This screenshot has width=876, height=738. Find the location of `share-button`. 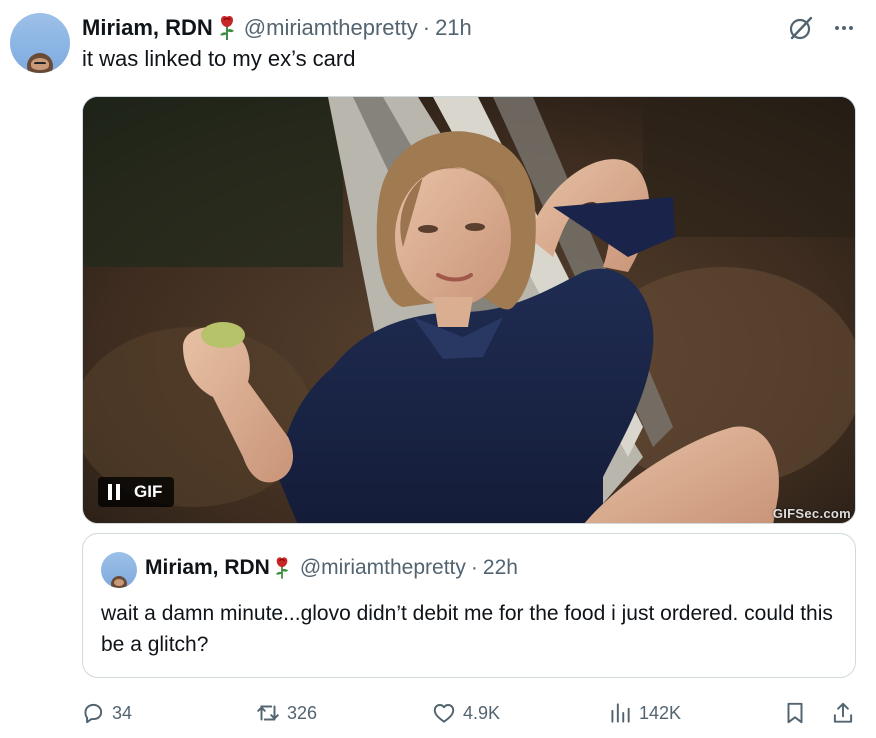

share-button is located at coordinates (843, 713).